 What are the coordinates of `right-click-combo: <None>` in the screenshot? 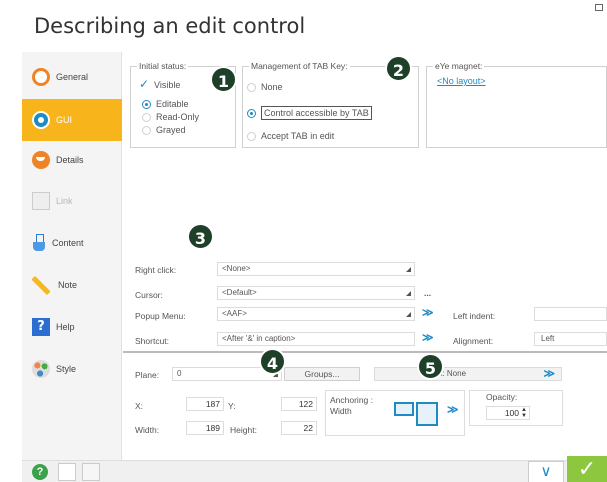 It's located at (316, 269).